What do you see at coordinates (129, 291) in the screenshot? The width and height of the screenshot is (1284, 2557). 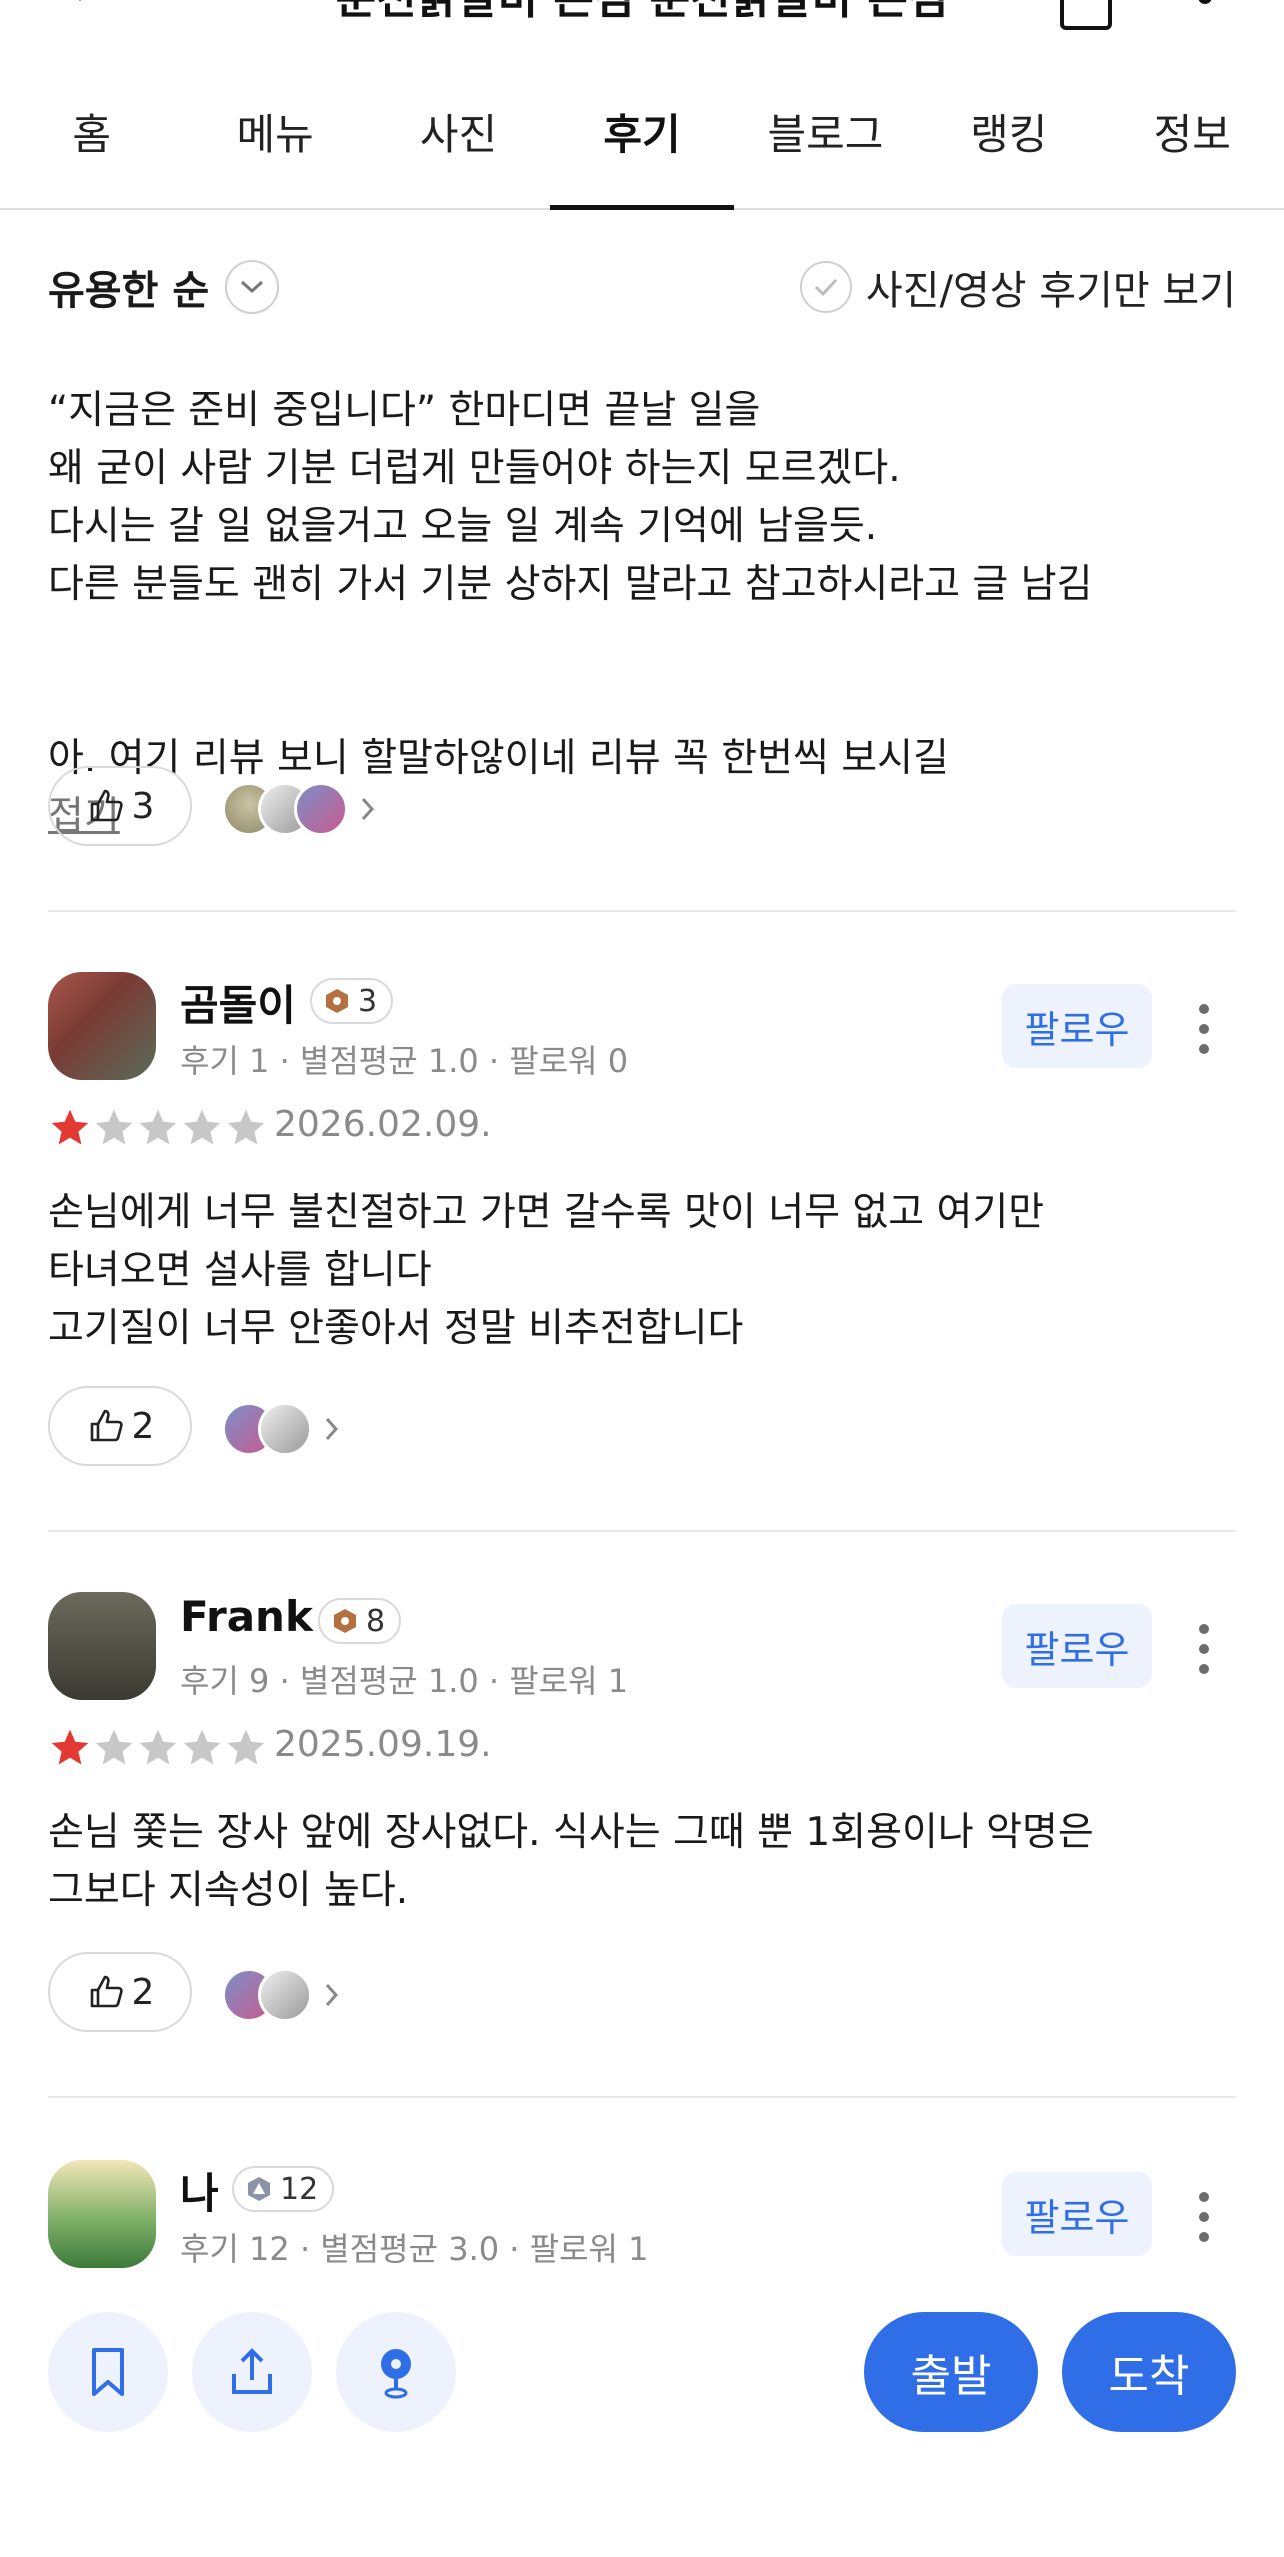 I see `sort-label: 유용한 순` at bounding box center [129, 291].